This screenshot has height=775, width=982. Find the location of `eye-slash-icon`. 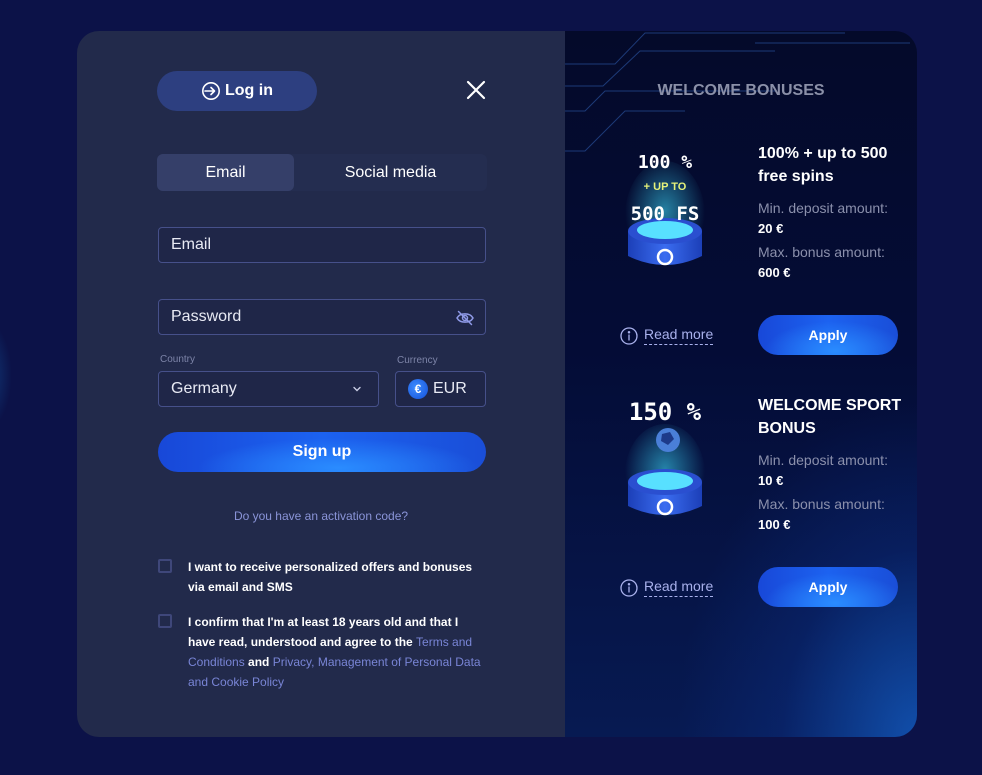

eye-slash-icon is located at coordinates (465, 318).